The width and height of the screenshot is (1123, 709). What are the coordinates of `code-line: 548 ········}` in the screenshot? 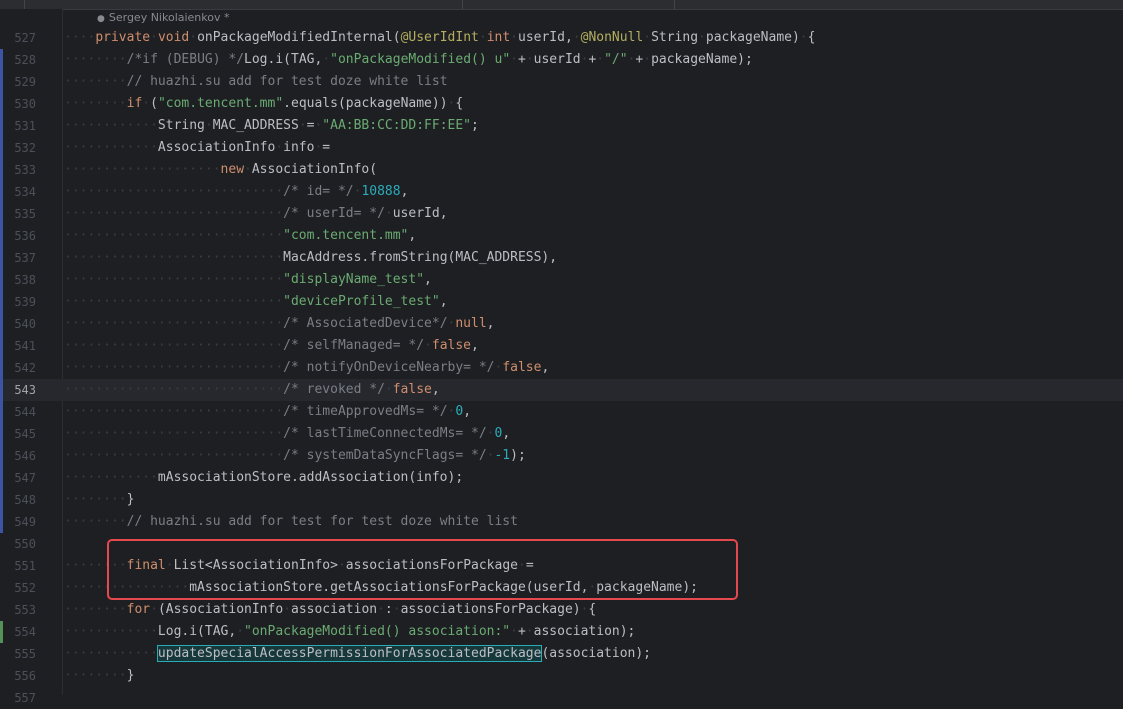 It's located at (561, 500).